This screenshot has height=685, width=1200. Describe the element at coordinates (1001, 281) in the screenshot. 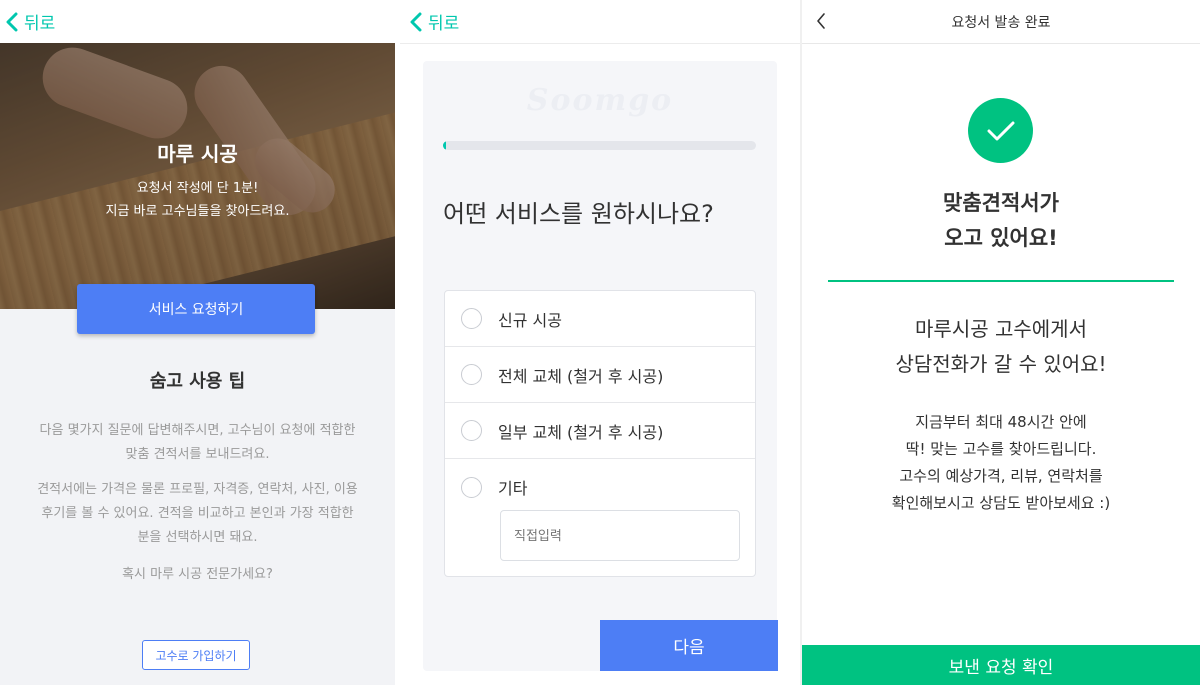

I see `section-divider` at that location.